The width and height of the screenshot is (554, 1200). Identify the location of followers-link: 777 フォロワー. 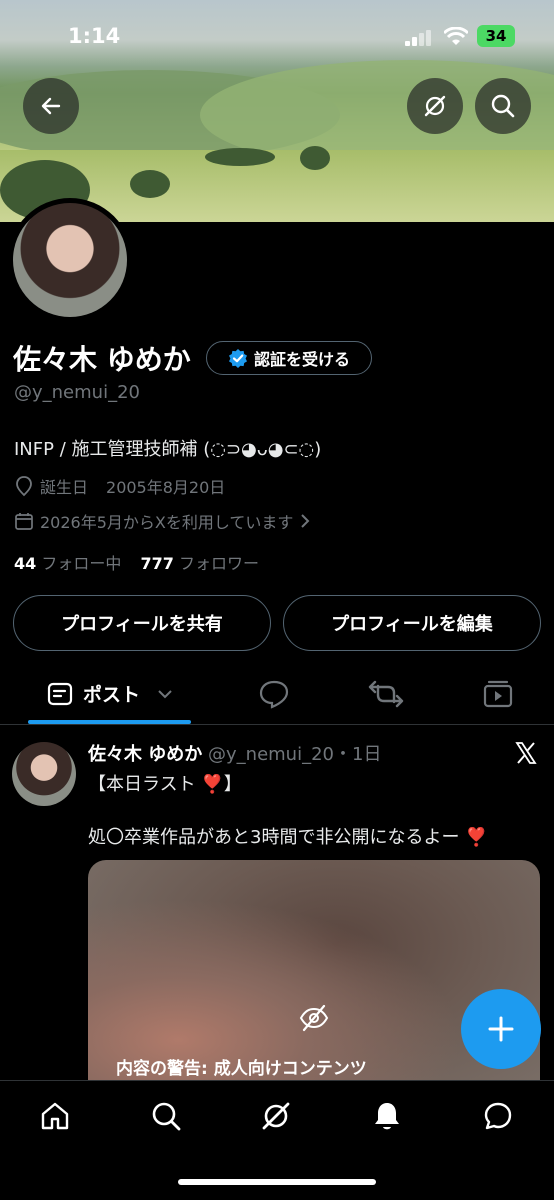
(199, 563).